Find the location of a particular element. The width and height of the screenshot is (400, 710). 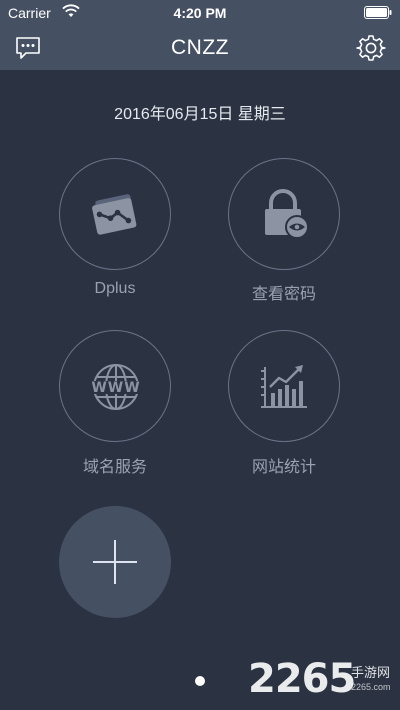

plus-icon is located at coordinates (115, 562).